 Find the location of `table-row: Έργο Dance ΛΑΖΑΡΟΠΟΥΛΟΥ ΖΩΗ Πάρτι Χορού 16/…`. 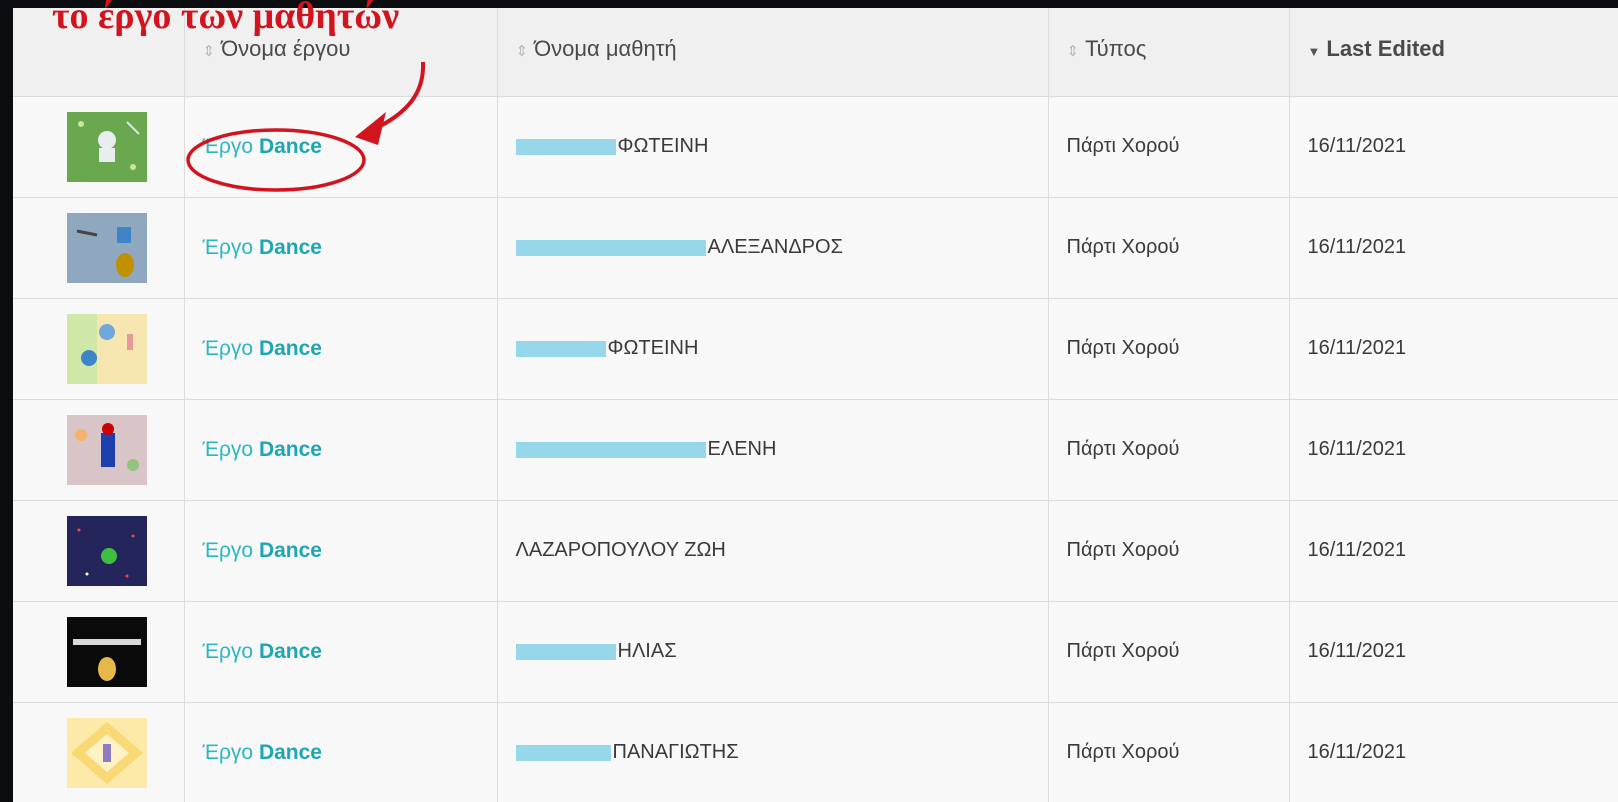

table-row: Έργο Dance ΛΑΖΑΡΟΠΟΥΛΟΥ ΖΩΗ Πάρτι Χορού 16/… is located at coordinates (815, 551).